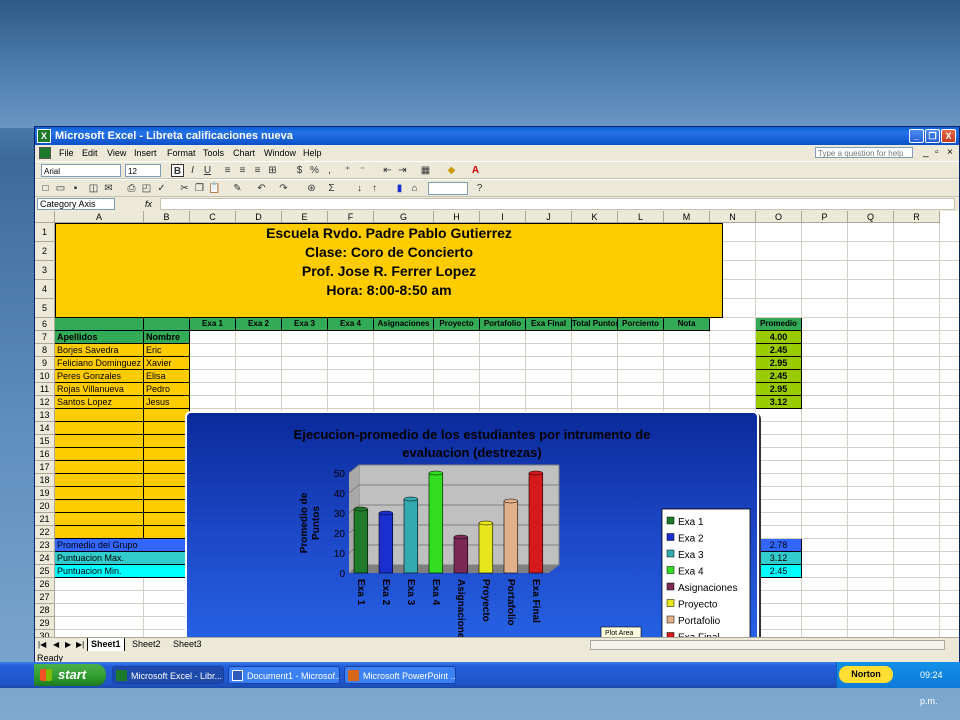 The height and width of the screenshot is (720, 960). What do you see at coordinates (177, 170) in the screenshot?
I see `bold-button: B` at bounding box center [177, 170].